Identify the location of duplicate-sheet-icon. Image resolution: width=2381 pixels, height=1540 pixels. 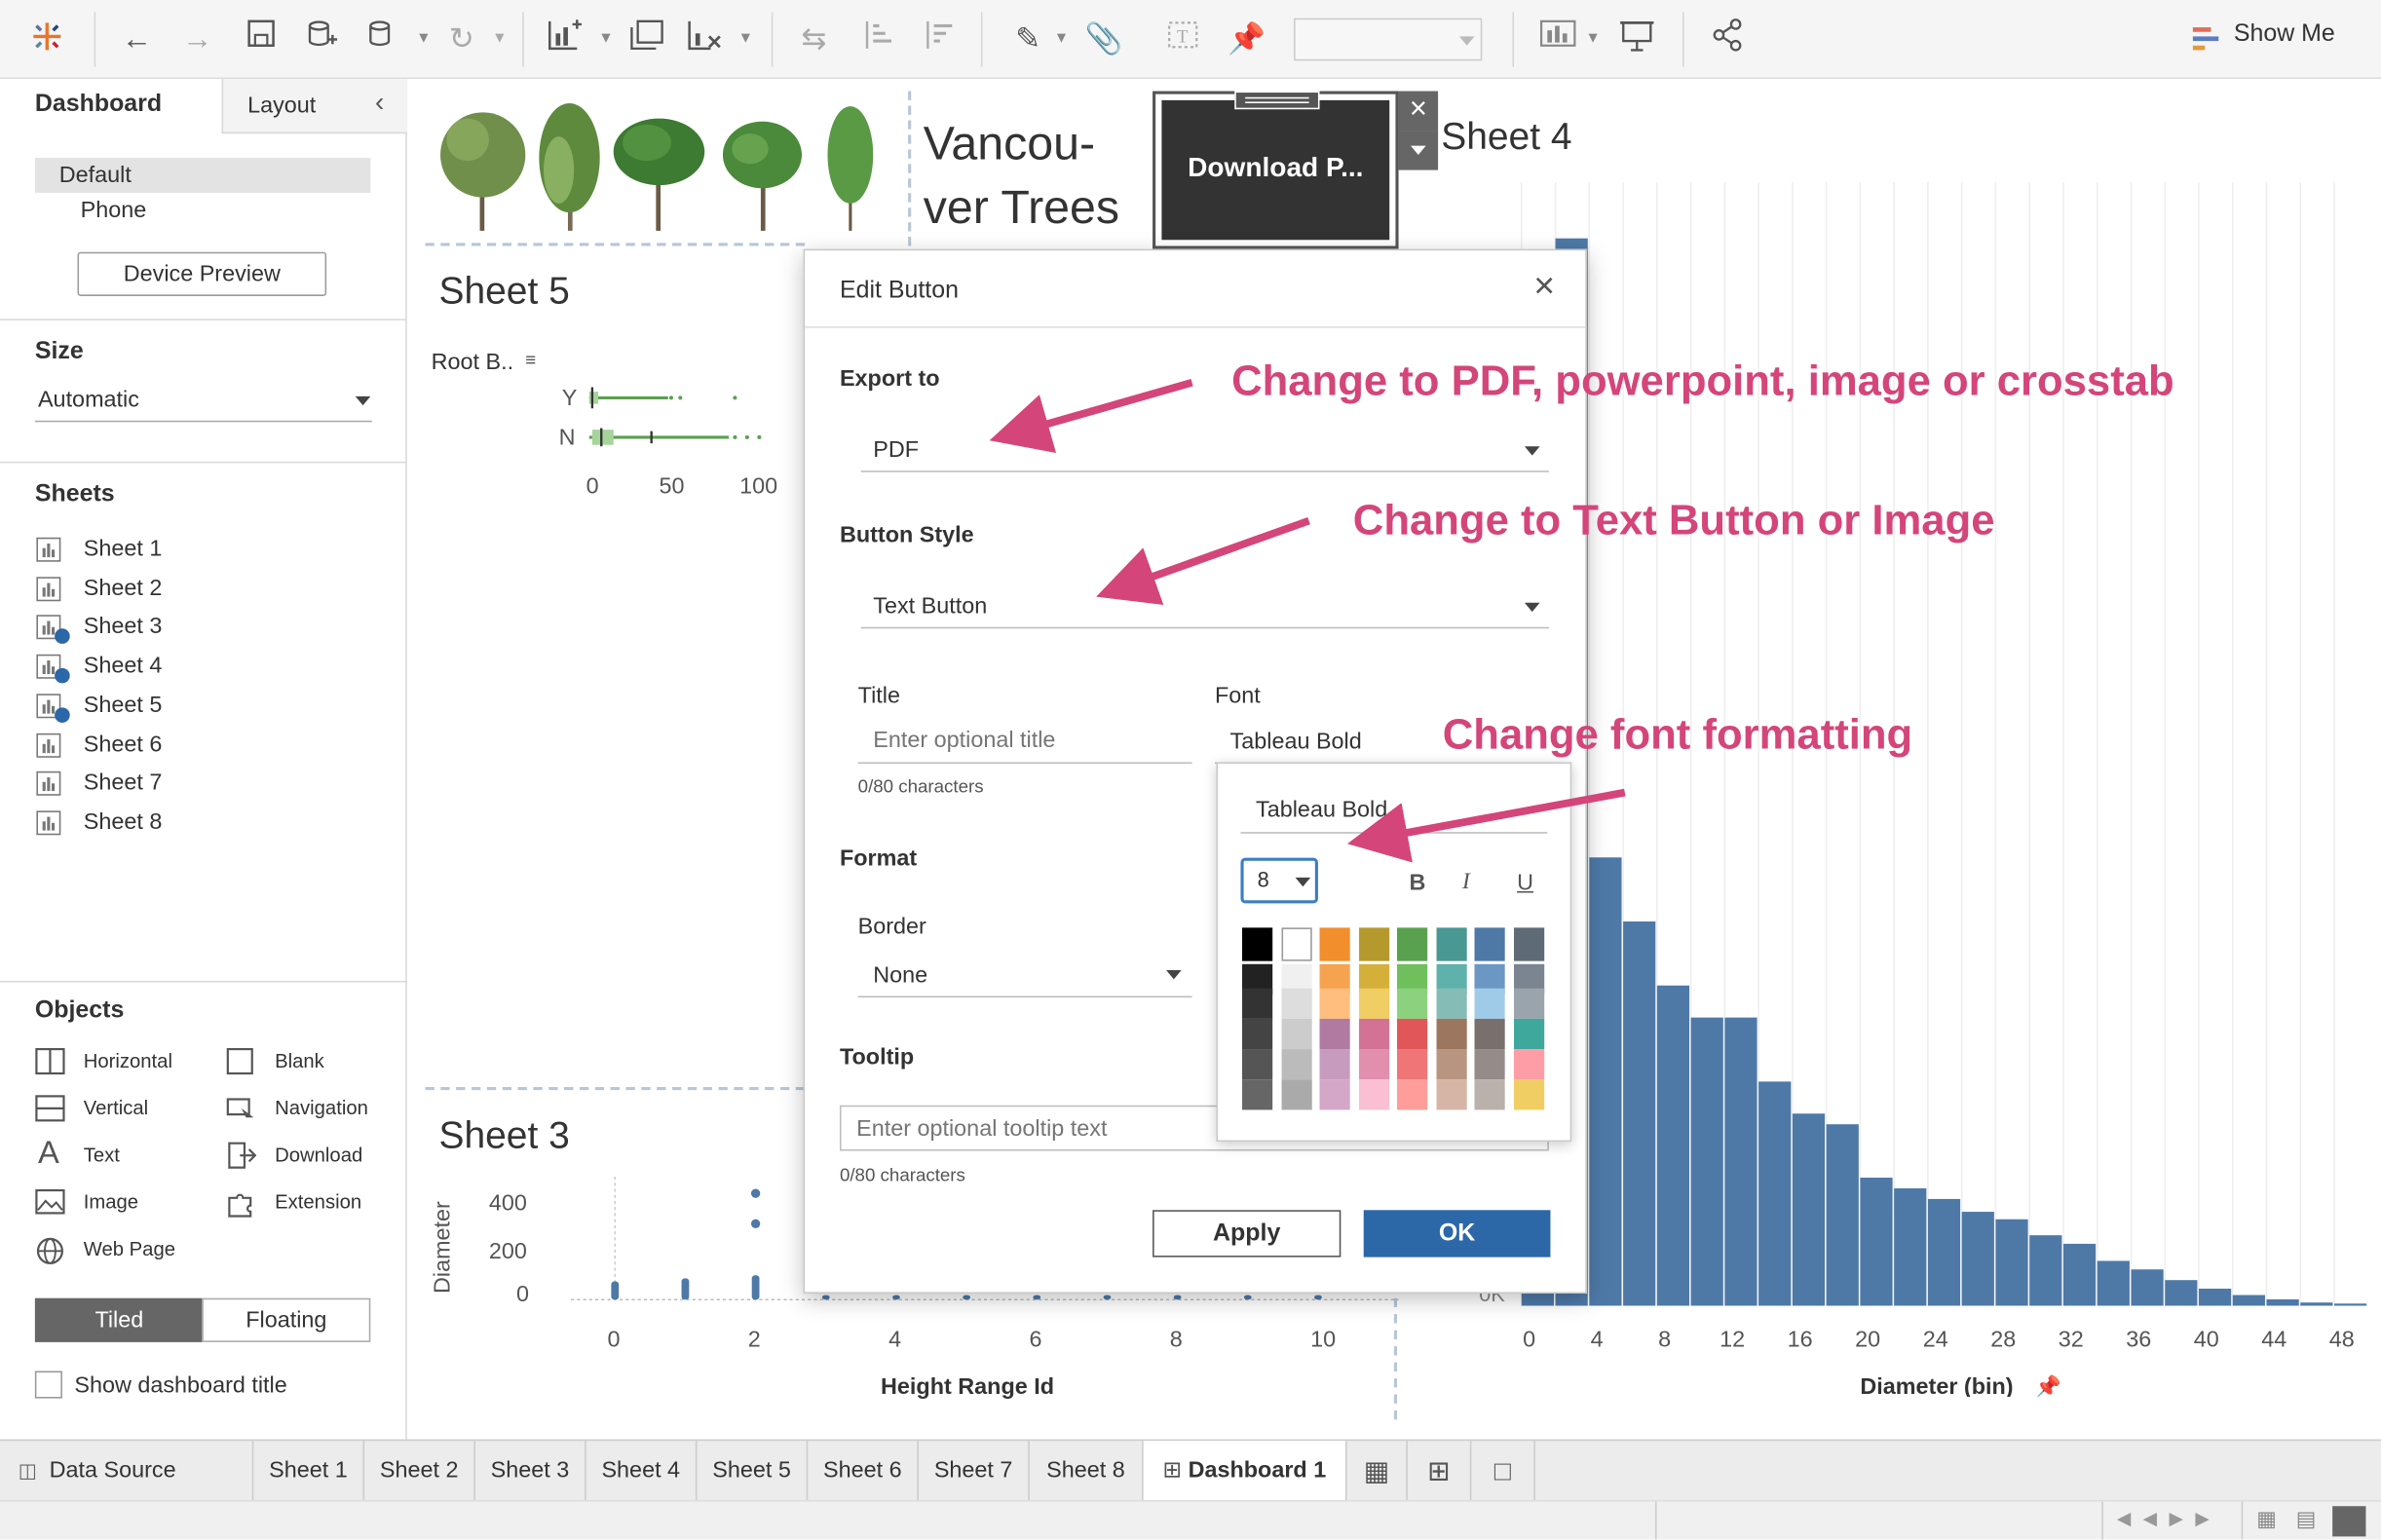
(646, 40).